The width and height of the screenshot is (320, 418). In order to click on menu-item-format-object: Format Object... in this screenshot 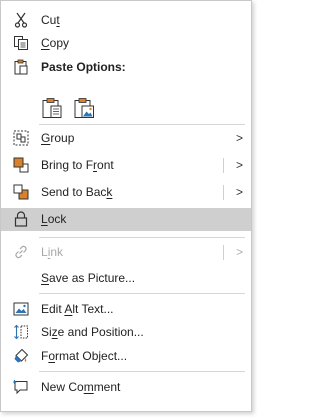, I will do `click(126, 356)`.